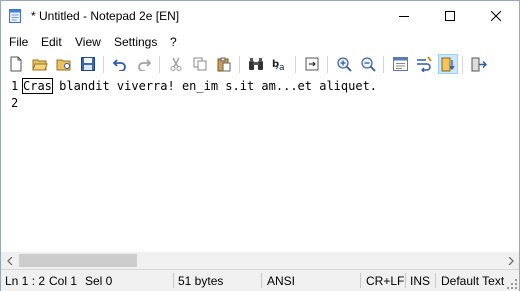 This screenshot has width=520, height=291. I want to click on binoculars-icon, so click(256, 64).